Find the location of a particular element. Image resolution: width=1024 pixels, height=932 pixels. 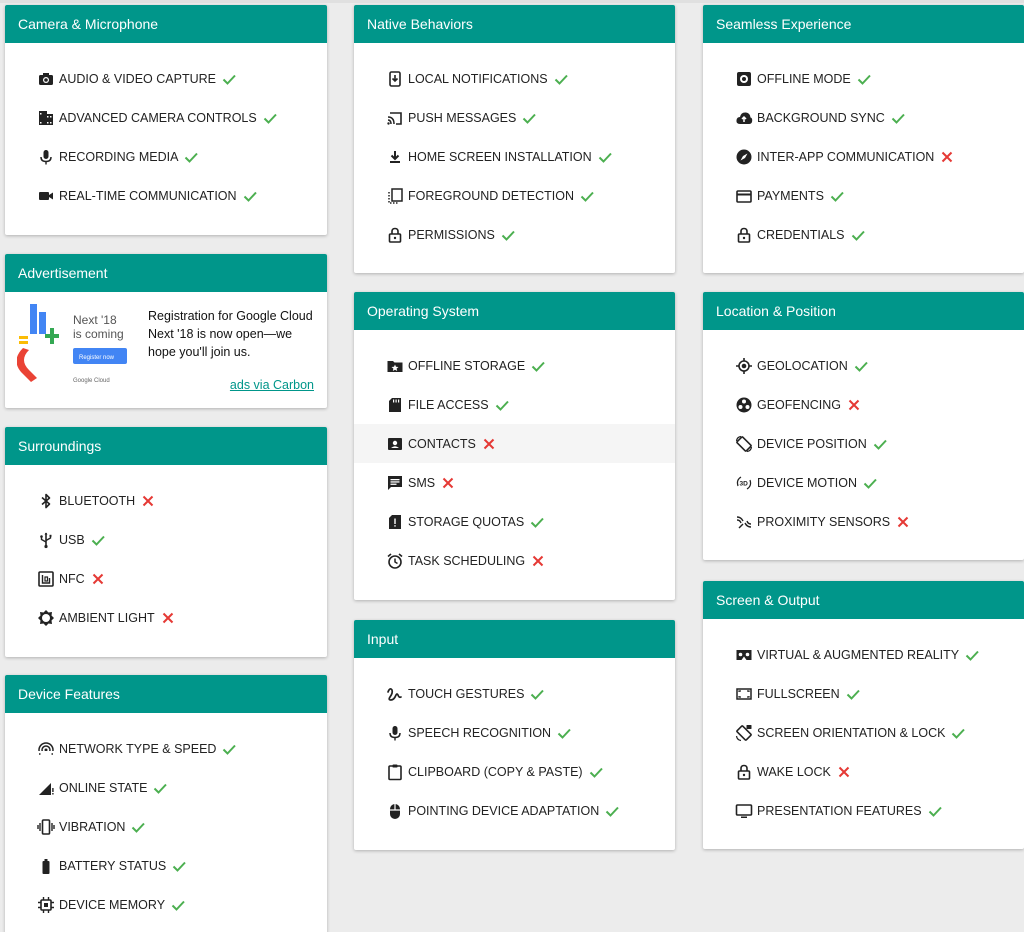

feature-item: SMS is located at coordinates (514, 482).